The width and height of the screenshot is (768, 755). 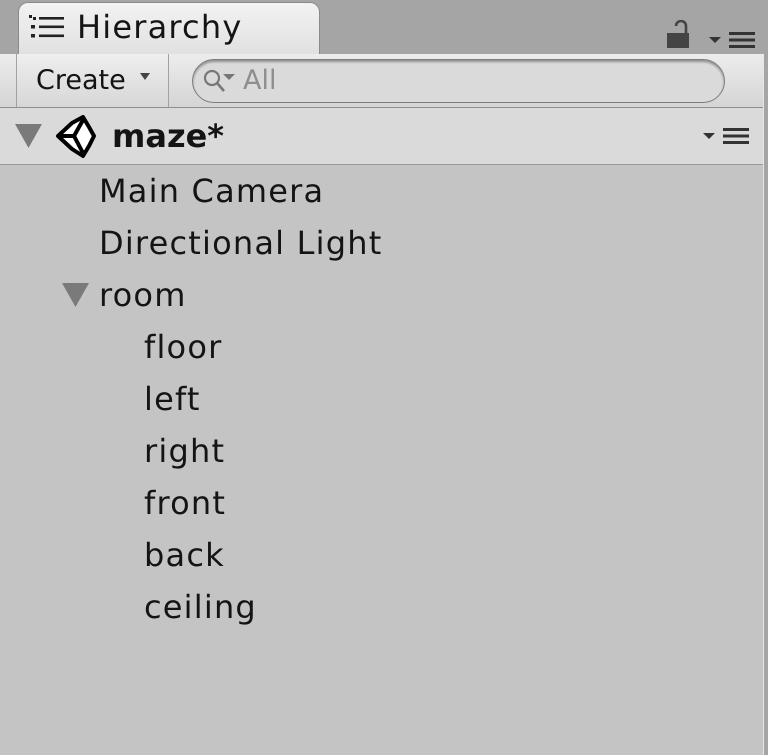 What do you see at coordinates (240, 243) in the screenshot?
I see `tree-item: Directional Light` at bounding box center [240, 243].